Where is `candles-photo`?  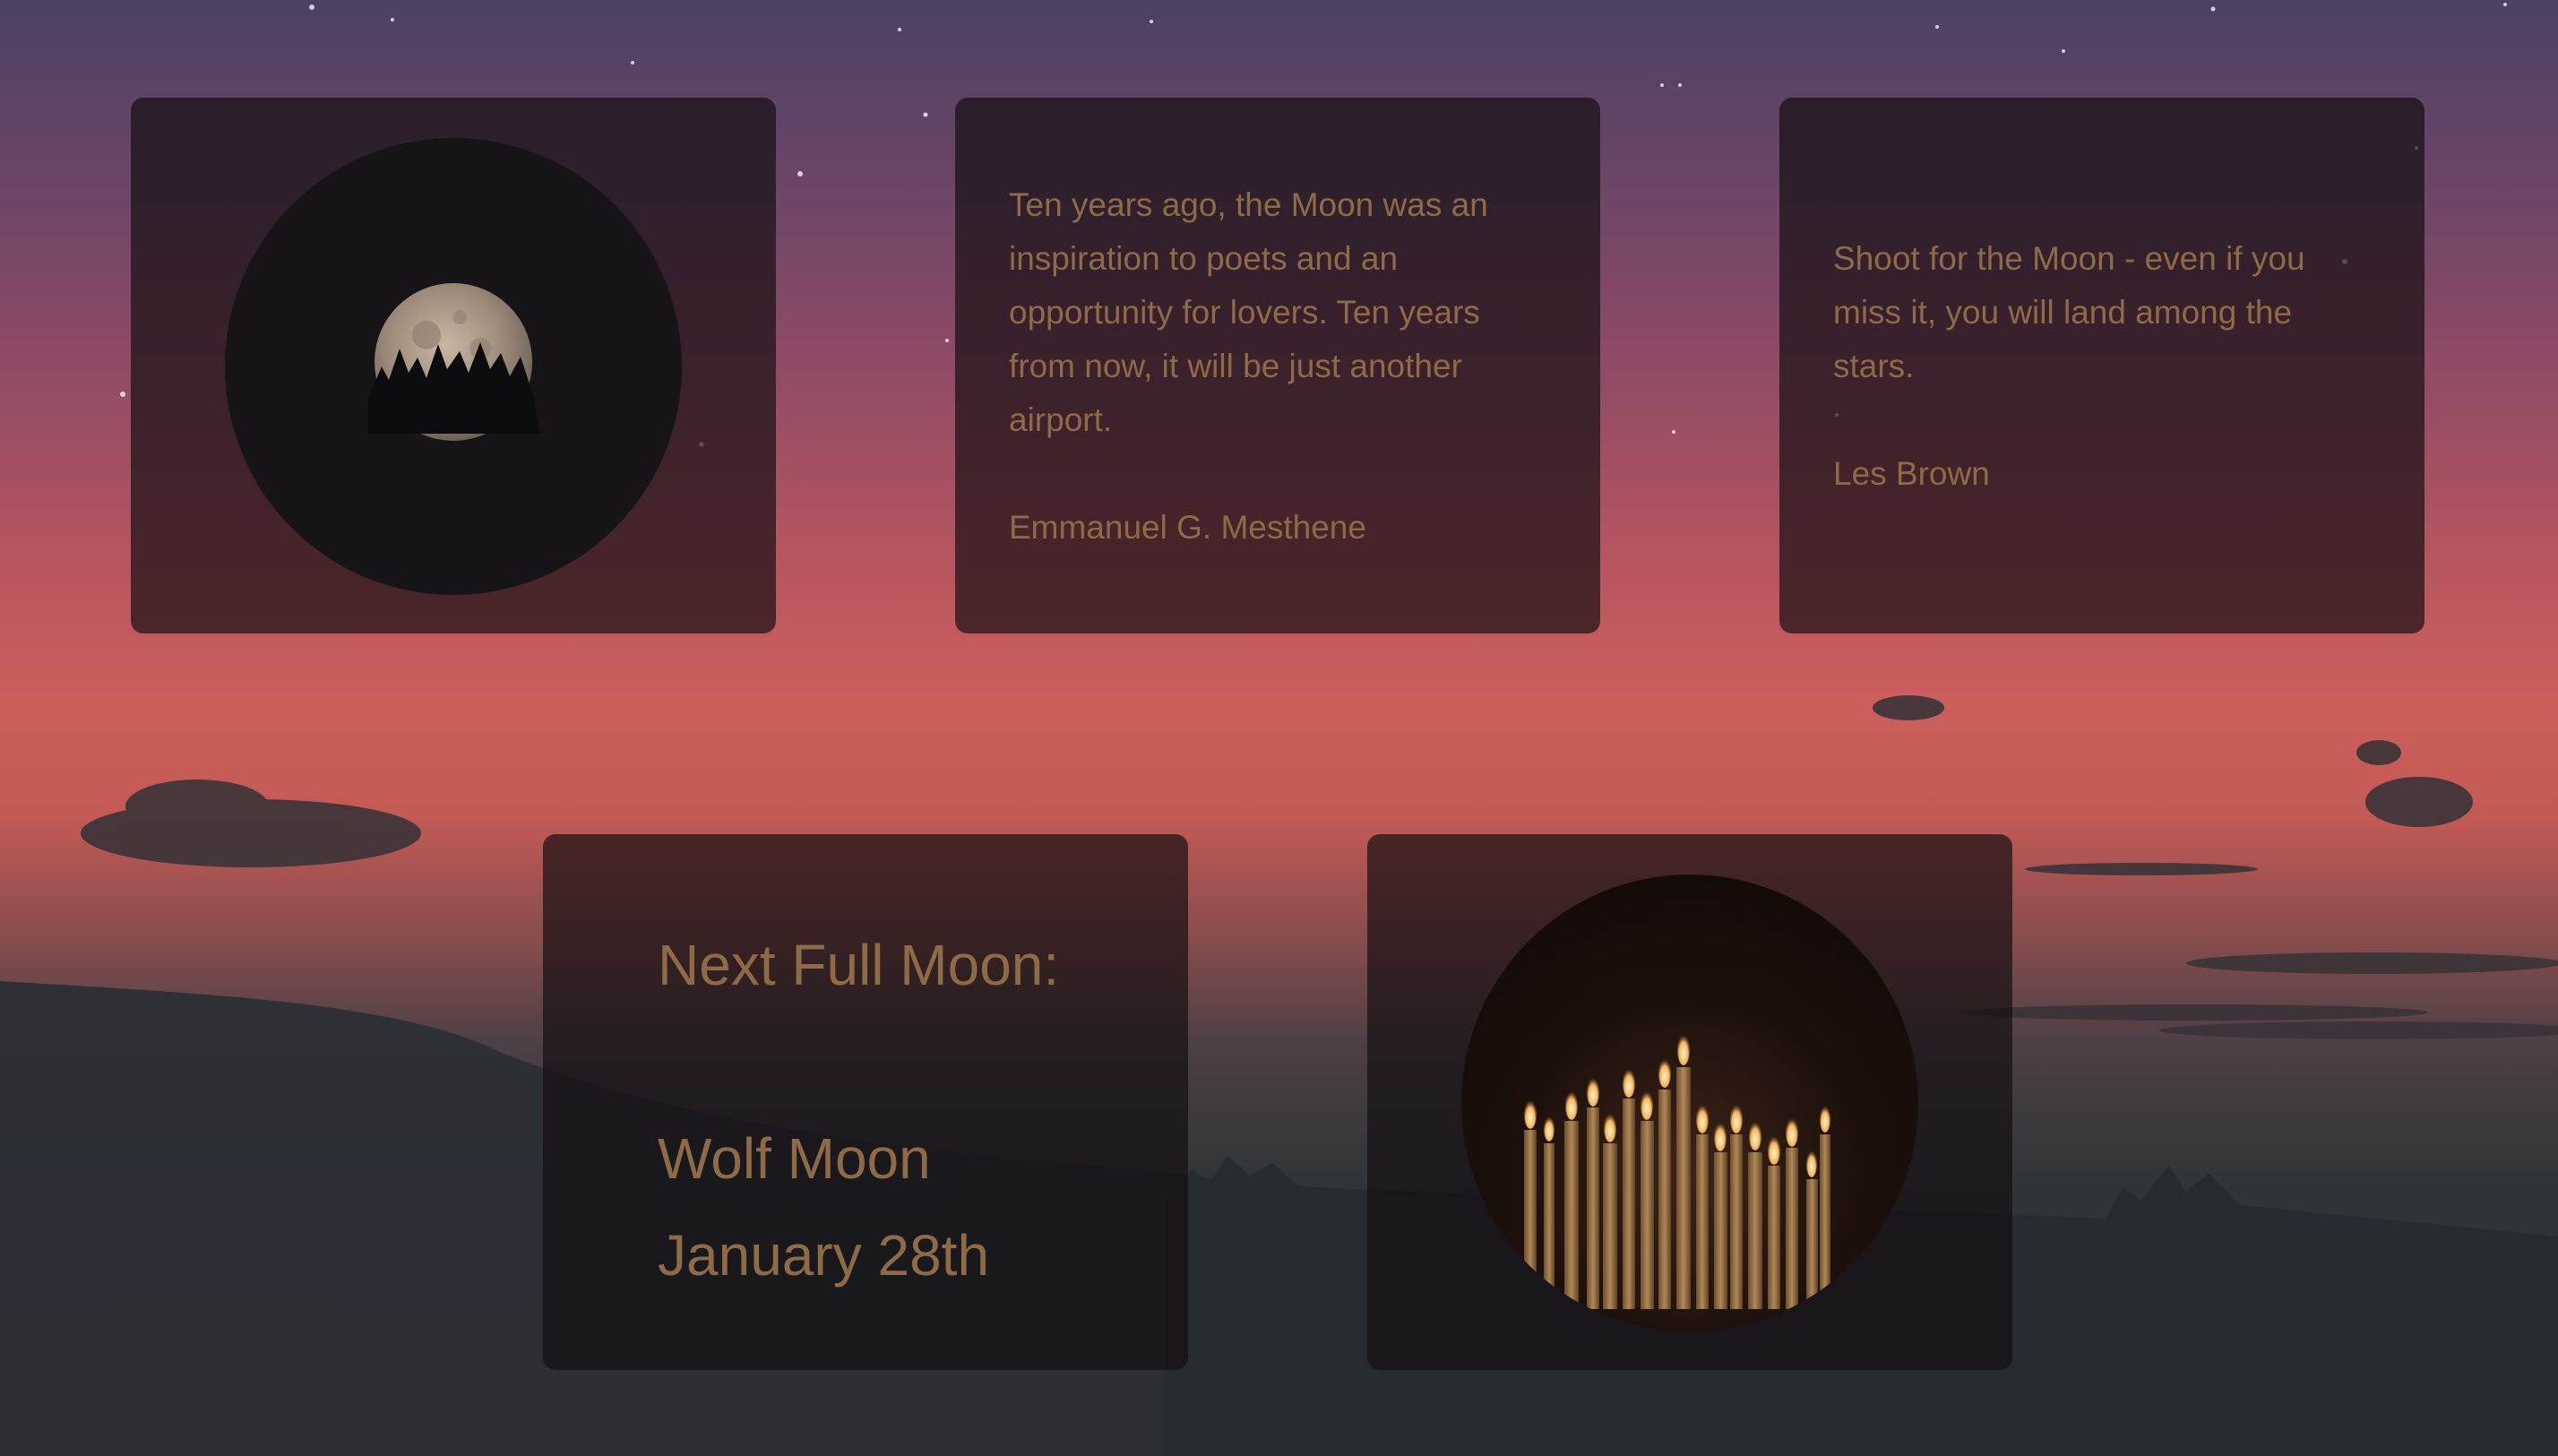
candles-photo is located at coordinates (1689, 1102).